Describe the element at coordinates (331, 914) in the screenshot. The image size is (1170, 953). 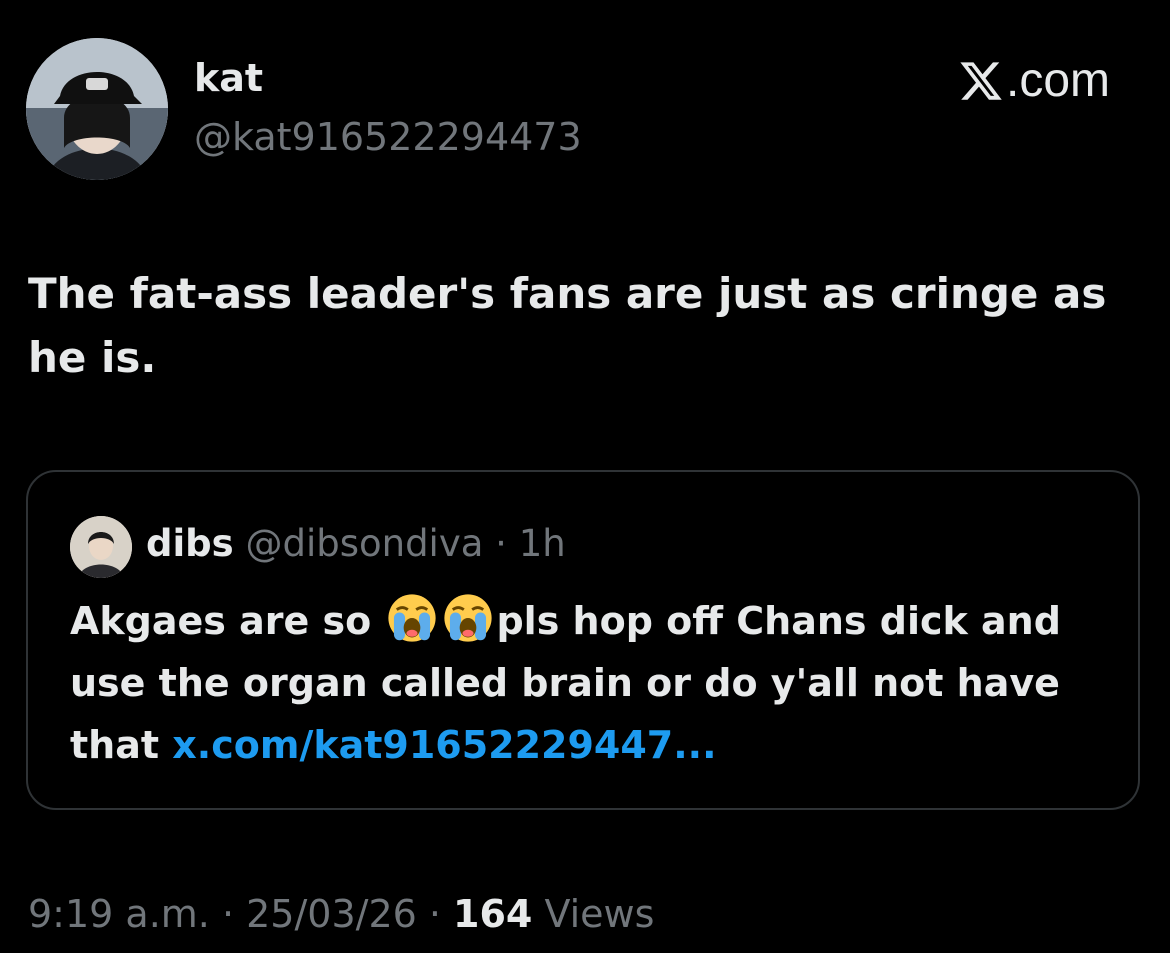
I see `tweet-date: 25/03/26` at that location.